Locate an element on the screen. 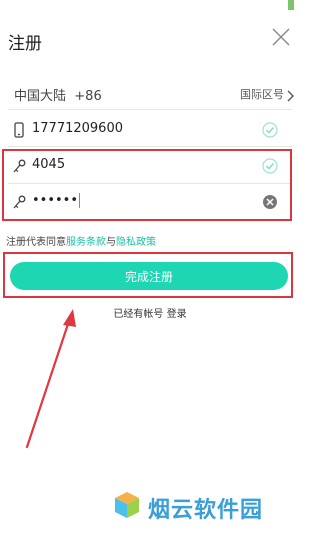 This screenshot has height=533, width=320. annotation-arrow is located at coordinates (50, 379).